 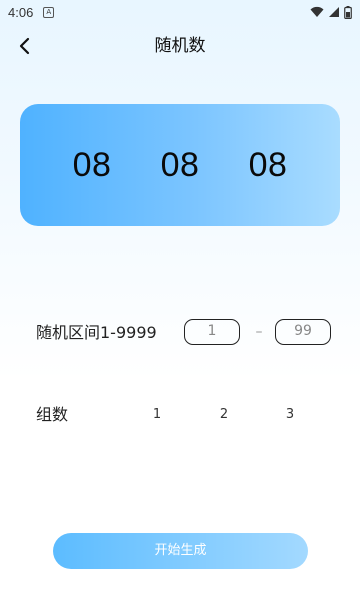 I want to click on random-number-3: 08, so click(x=268, y=164).